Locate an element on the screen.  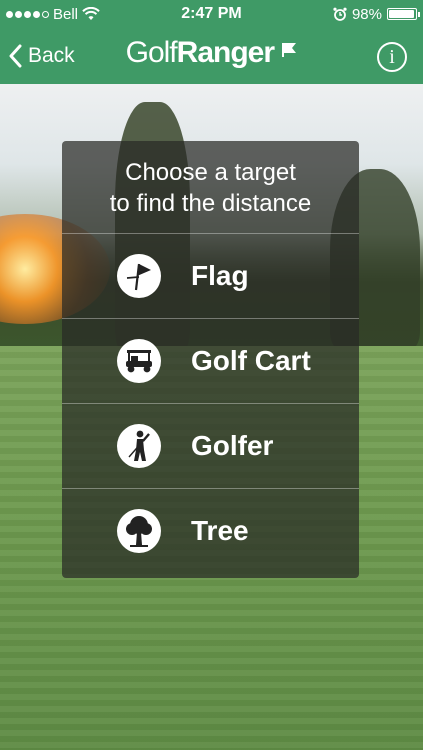
target-item-tree: Tree is located at coordinates (210, 530).